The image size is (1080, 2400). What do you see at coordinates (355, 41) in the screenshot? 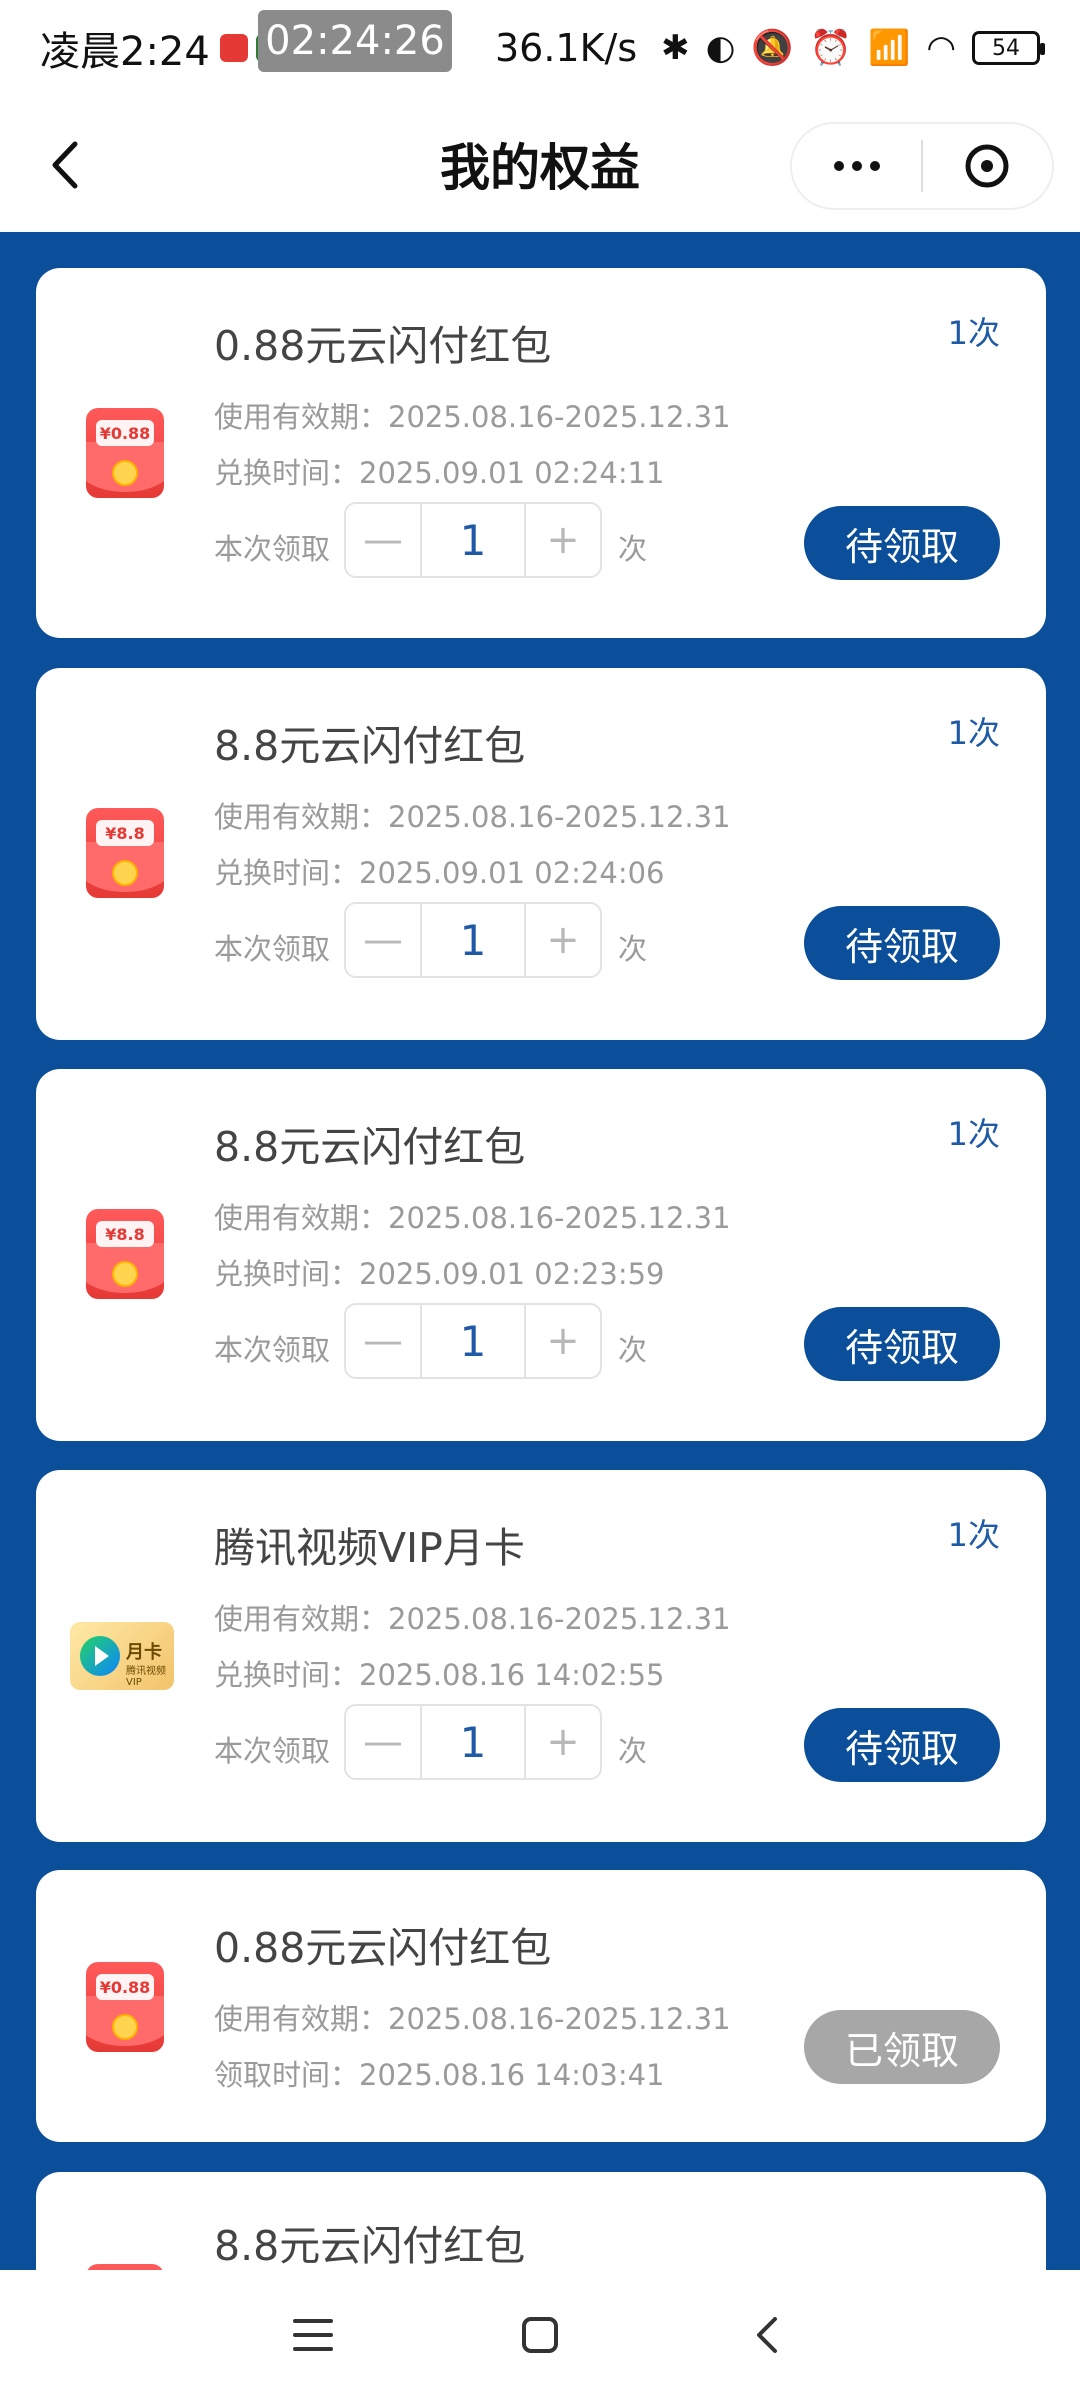
I see `screen-recording-timer: 02:24:26` at bounding box center [355, 41].